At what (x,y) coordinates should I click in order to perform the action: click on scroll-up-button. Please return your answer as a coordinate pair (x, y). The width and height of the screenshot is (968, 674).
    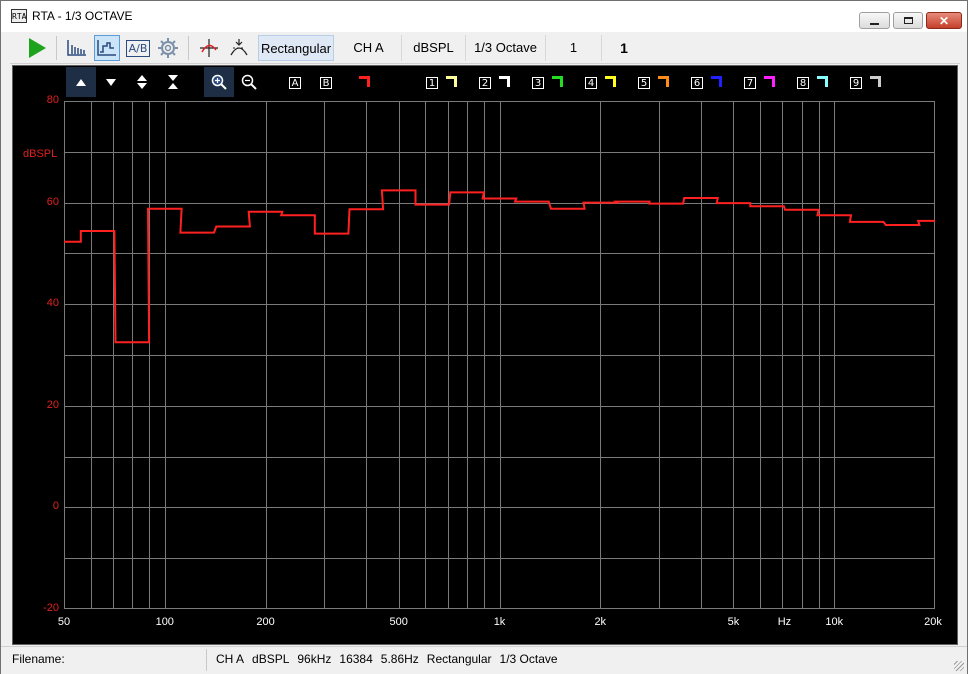
    Looking at the image, I should click on (81, 82).